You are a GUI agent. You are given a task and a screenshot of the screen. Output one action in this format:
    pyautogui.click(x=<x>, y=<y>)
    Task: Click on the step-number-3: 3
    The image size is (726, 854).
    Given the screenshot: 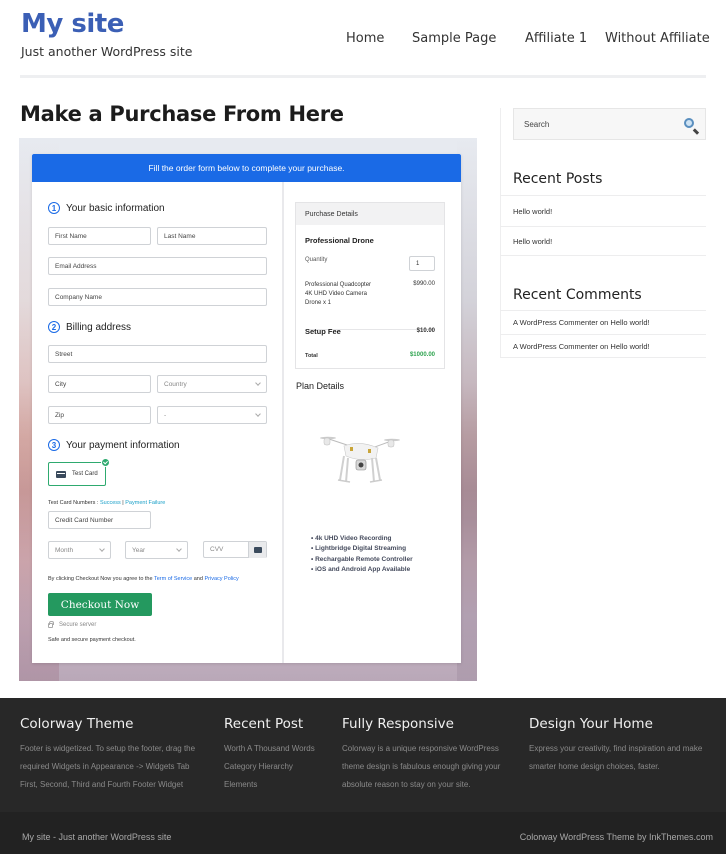 What is the action you would take?
    pyautogui.click(x=54, y=445)
    